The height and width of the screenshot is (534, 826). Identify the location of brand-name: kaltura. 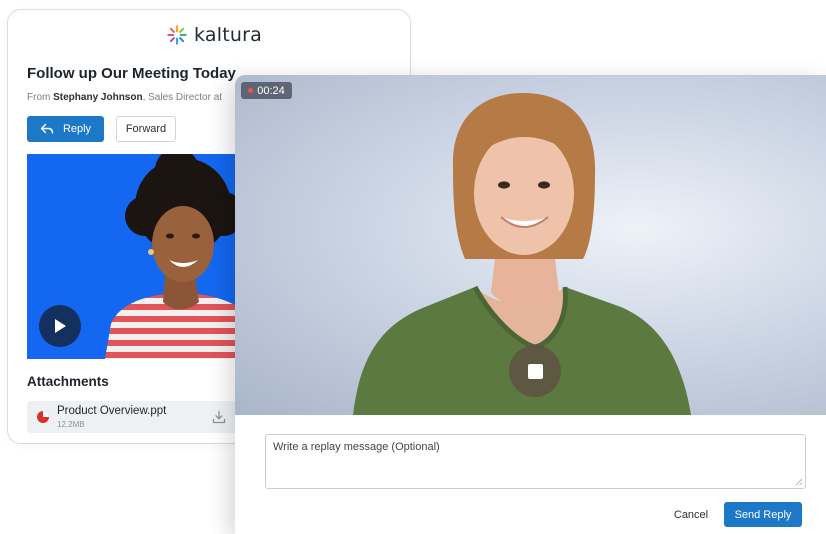
(228, 35).